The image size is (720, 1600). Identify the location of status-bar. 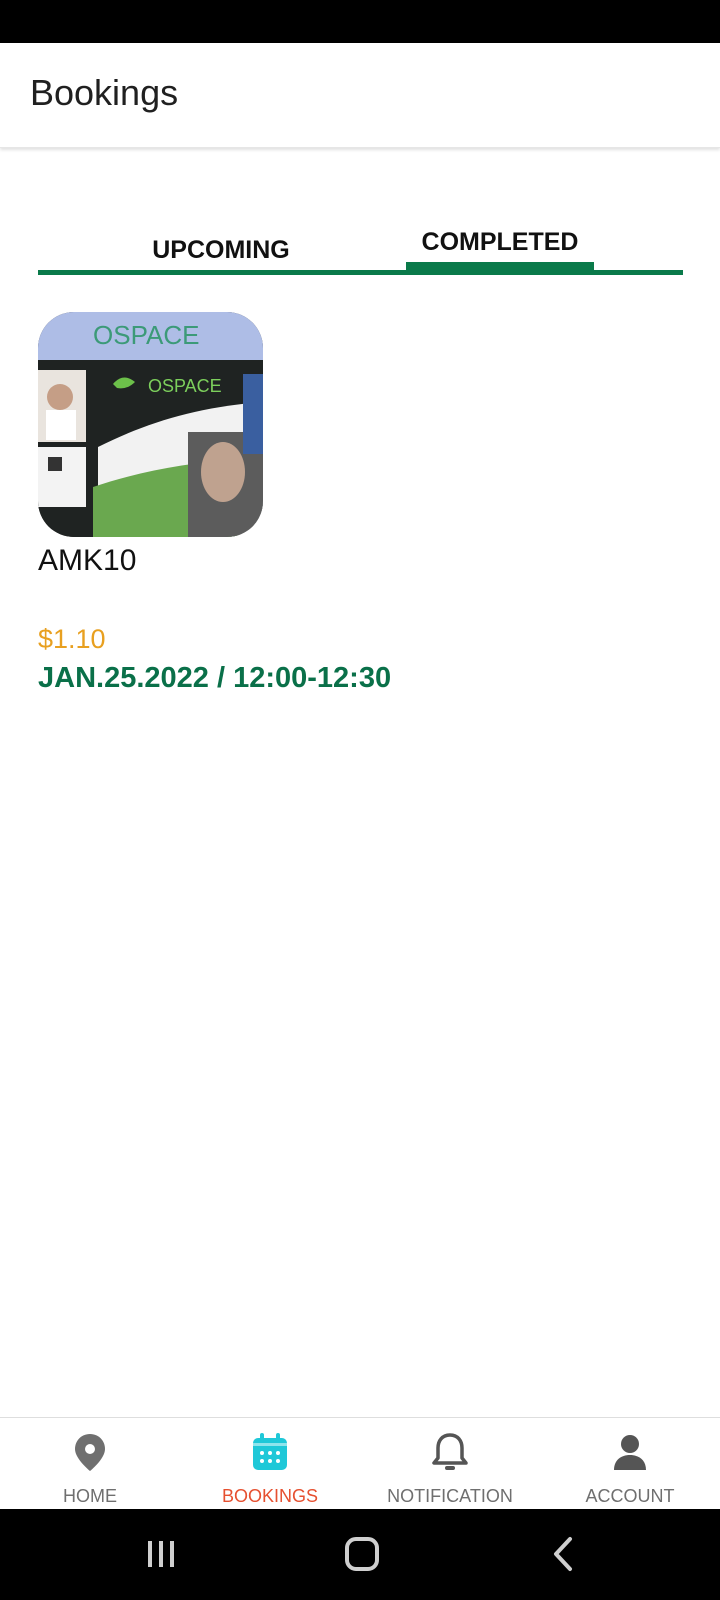
(360, 21).